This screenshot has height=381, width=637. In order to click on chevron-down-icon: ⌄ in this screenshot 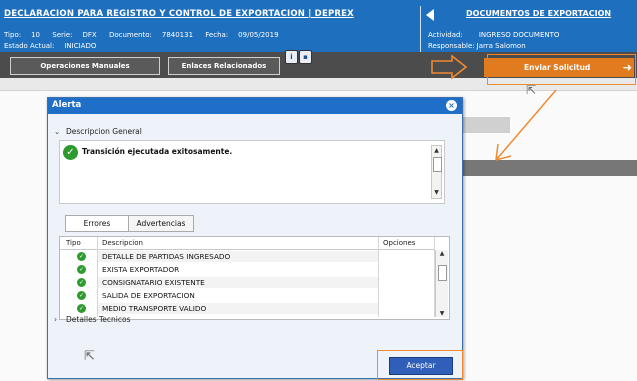, I will do `click(57, 131)`.